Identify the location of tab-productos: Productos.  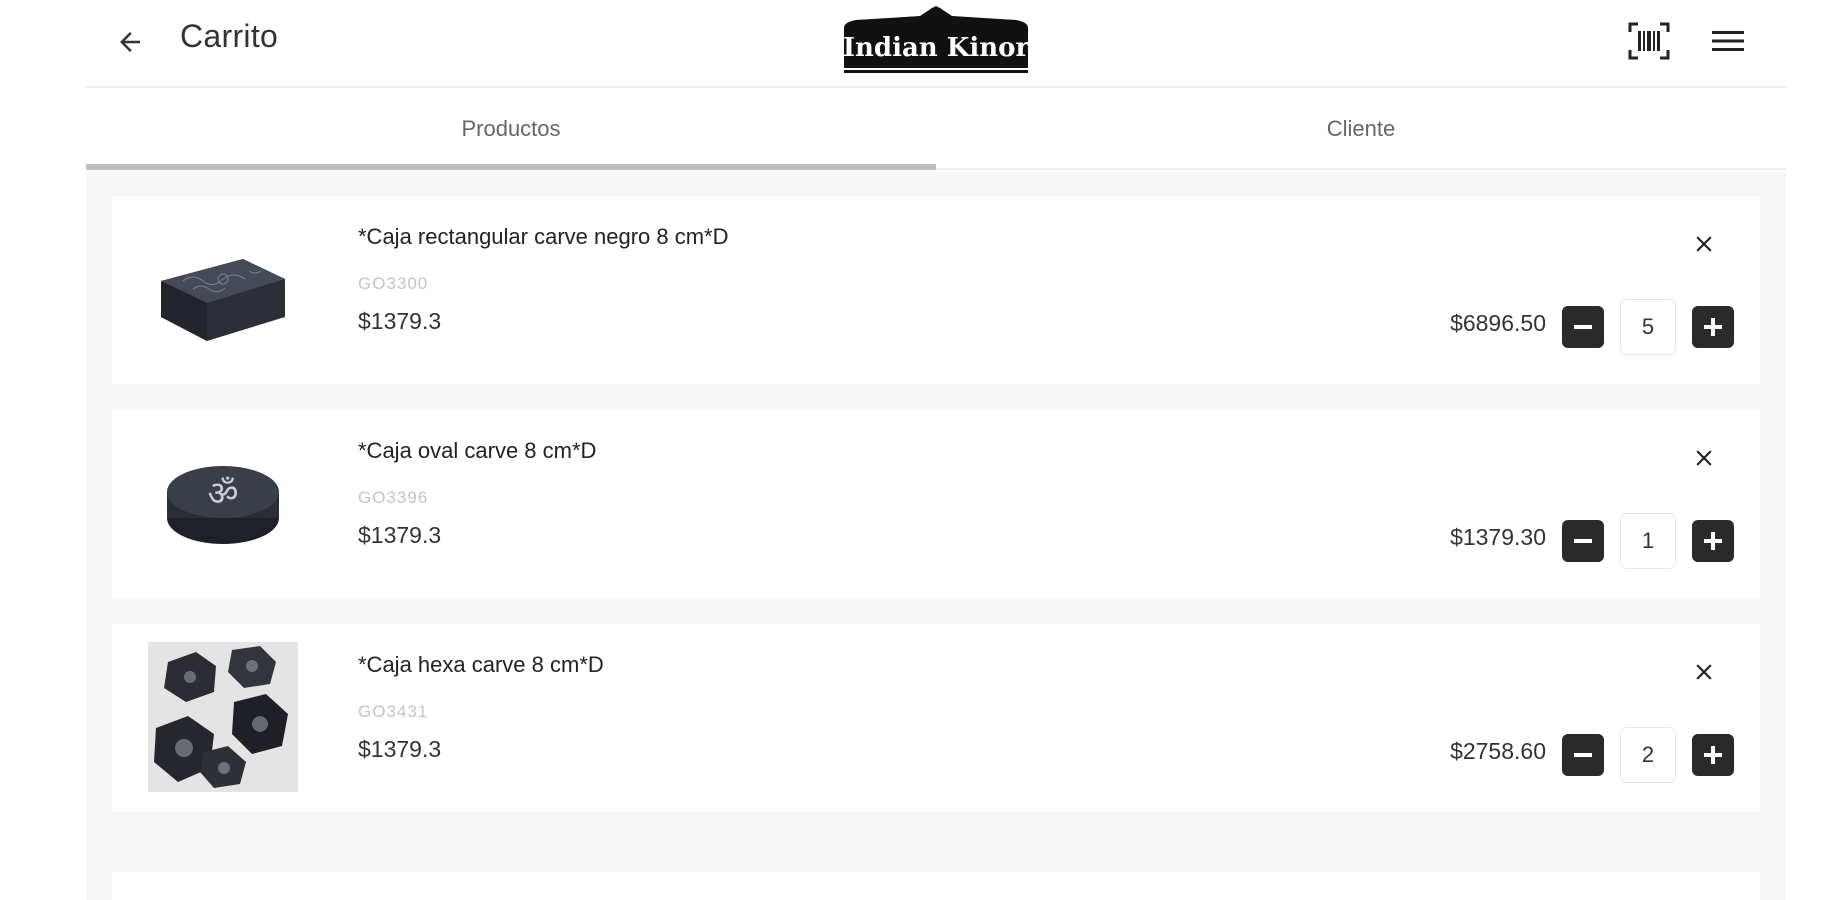
(511, 130).